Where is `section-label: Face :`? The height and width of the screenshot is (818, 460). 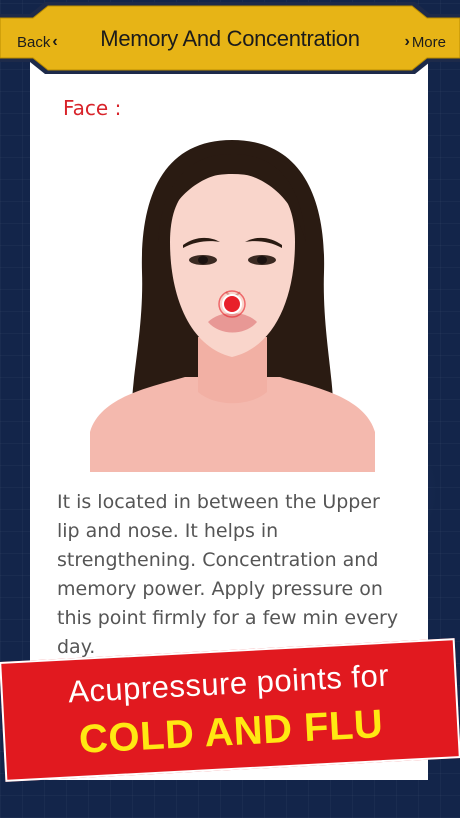
section-label: Face : is located at coordinates (92, 108).